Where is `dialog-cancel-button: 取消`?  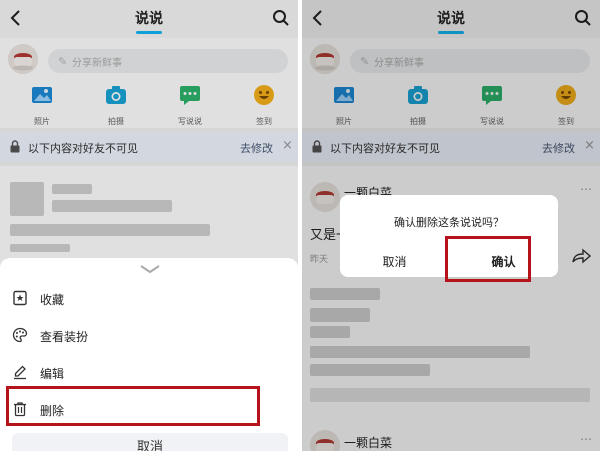
dialog-cancel-button: 取消 is located at coordinates (394, 261).